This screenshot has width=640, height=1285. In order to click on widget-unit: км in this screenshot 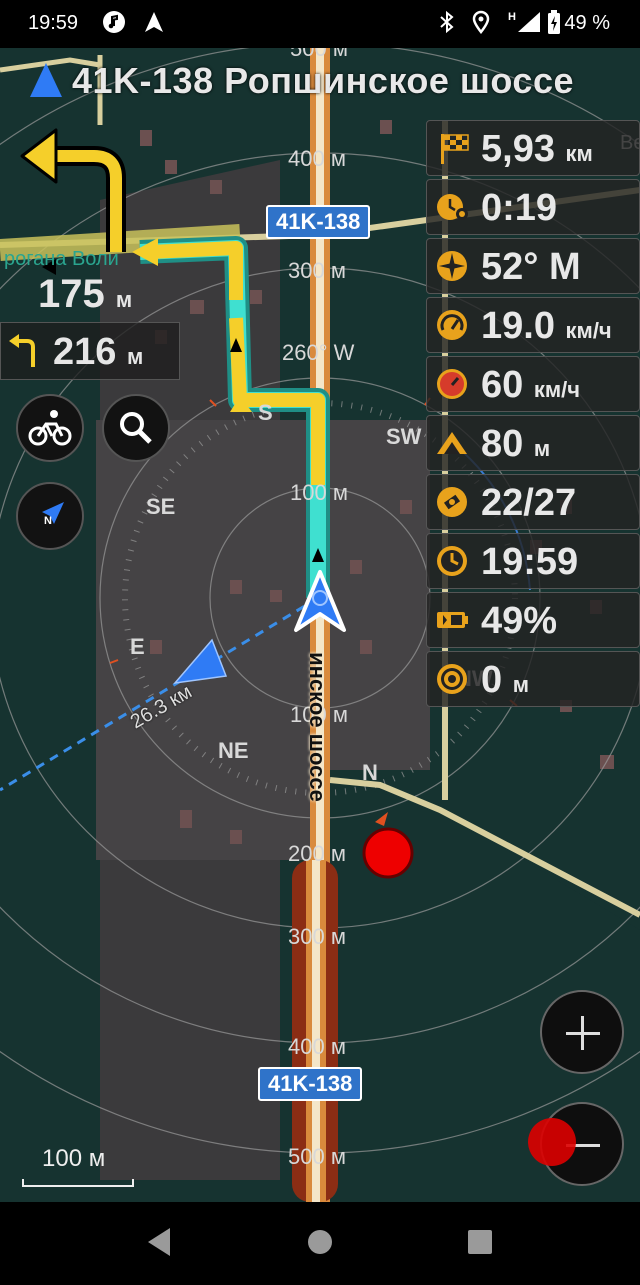, I will do `click(579, 153)`.